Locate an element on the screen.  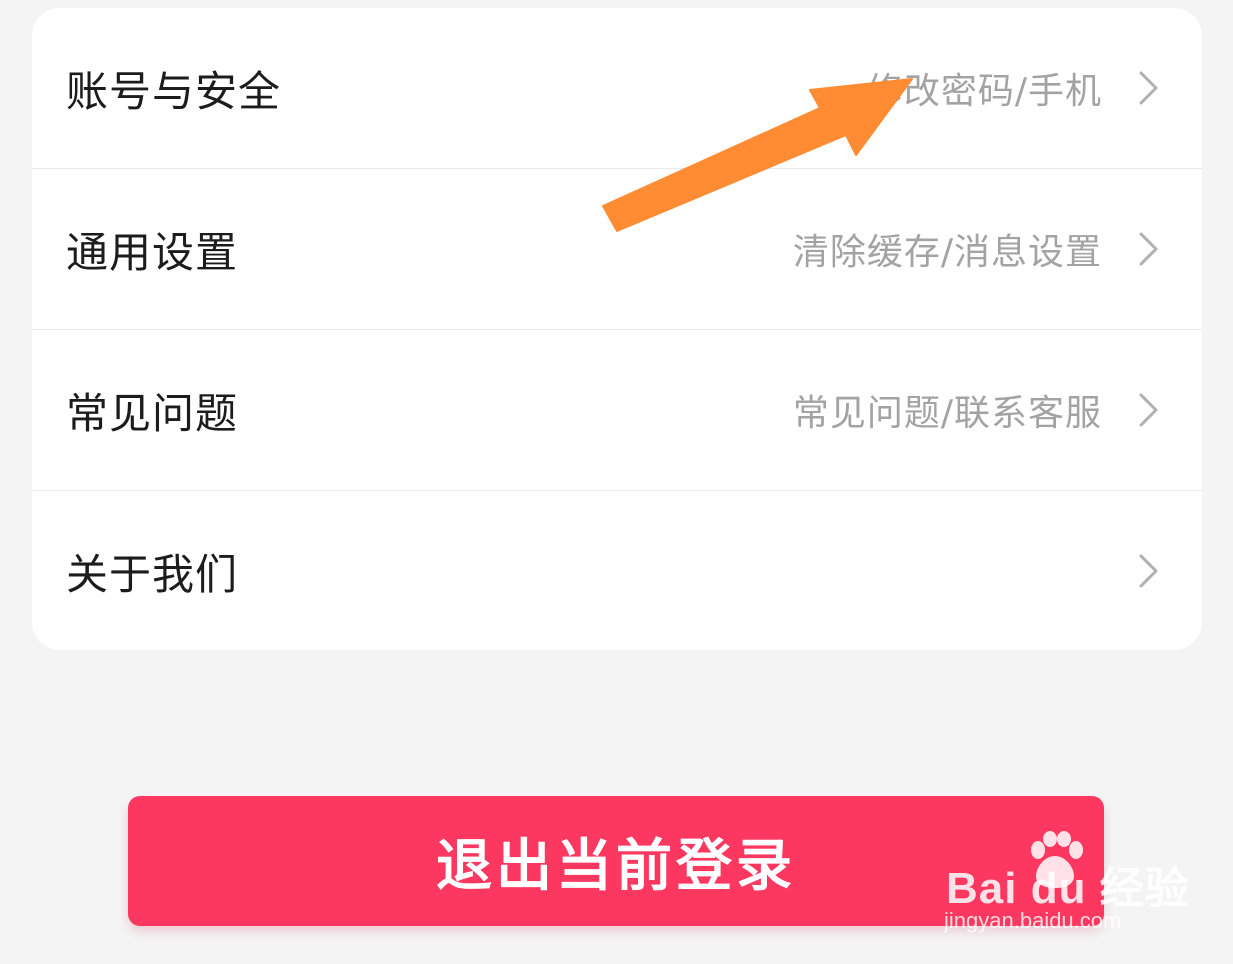
row-label: 通用设置 is located at coordinates (152, 252).